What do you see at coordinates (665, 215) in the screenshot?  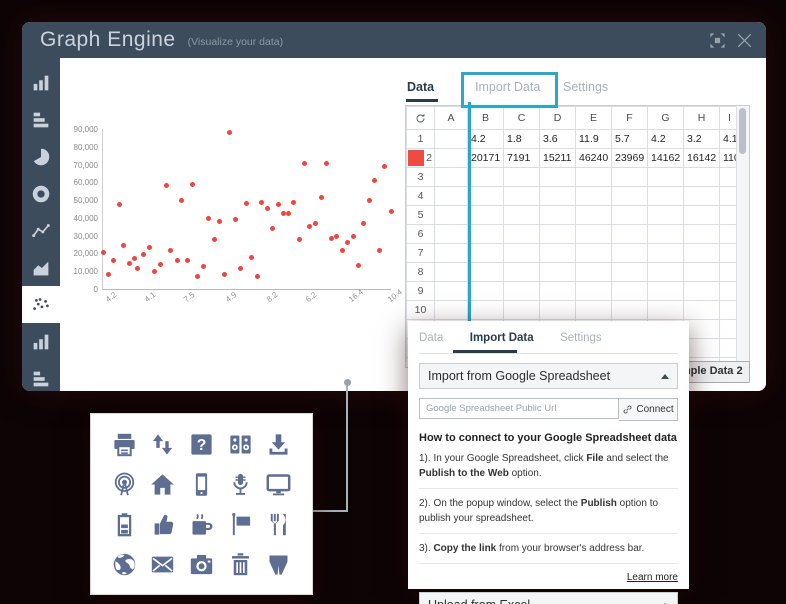 I see `cell-G5` at bounding box center [665, 215].